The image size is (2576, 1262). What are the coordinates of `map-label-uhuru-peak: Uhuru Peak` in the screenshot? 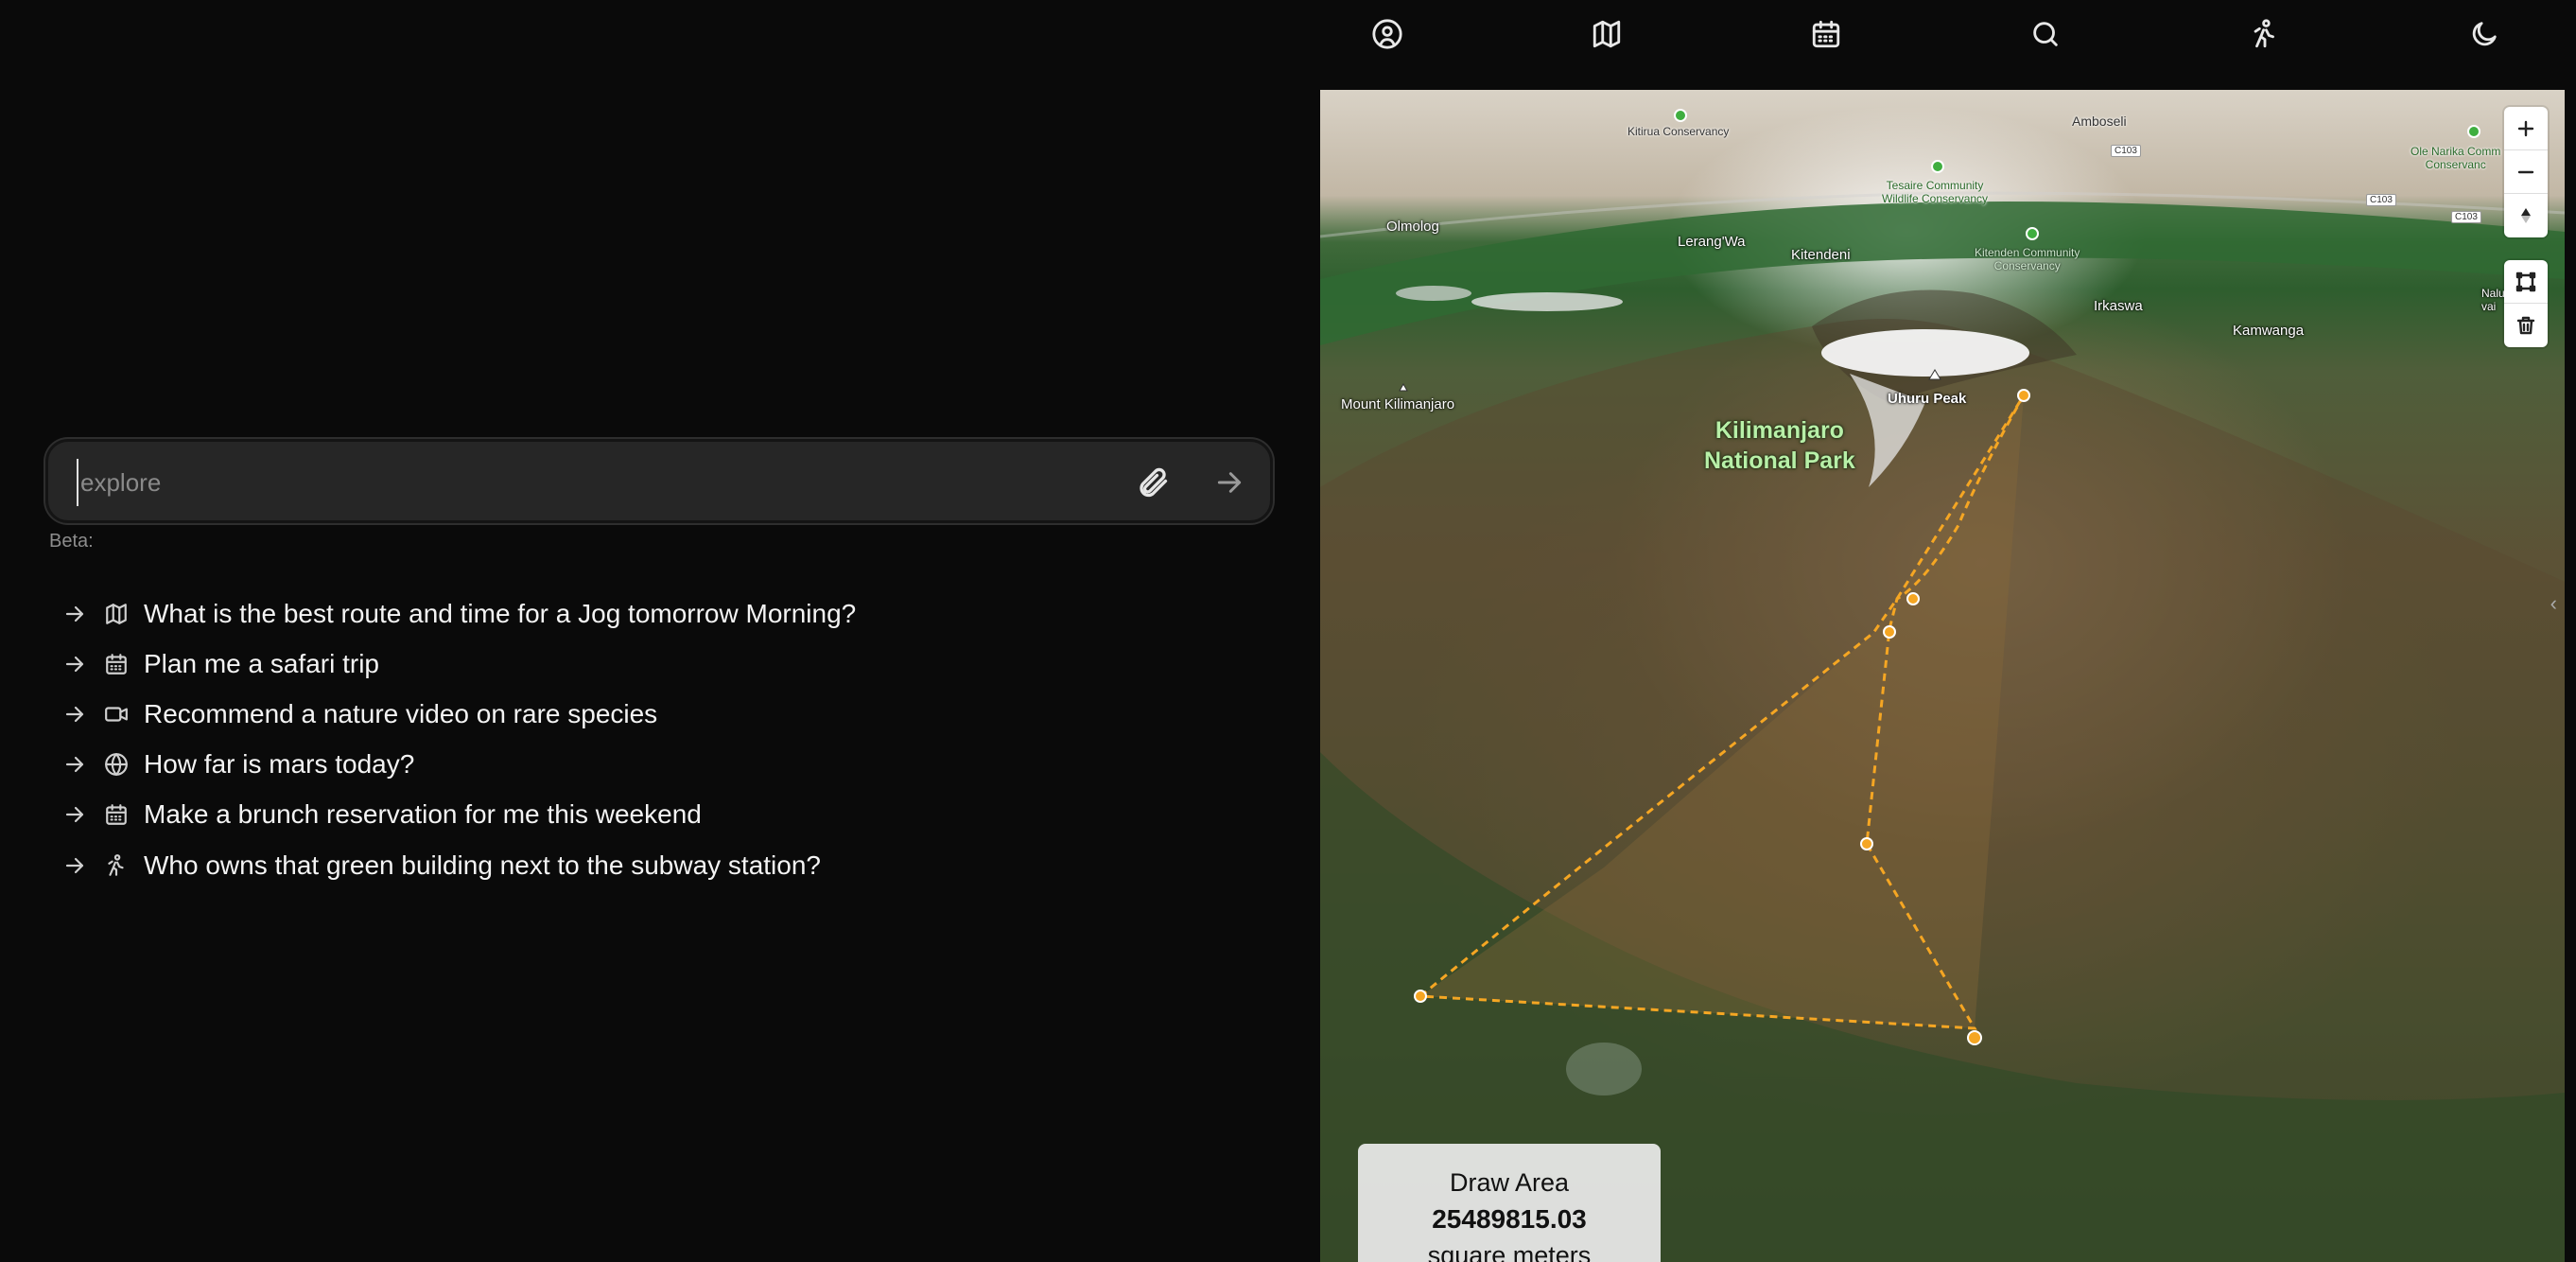 It's located at (1927, 399).